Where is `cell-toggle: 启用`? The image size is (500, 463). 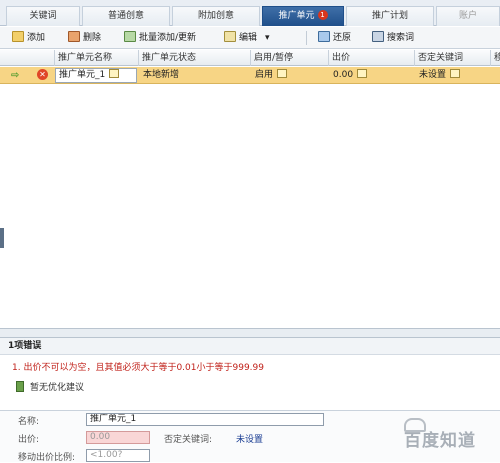 cell-toggle: 启用 is located at coordinates (290, 75).